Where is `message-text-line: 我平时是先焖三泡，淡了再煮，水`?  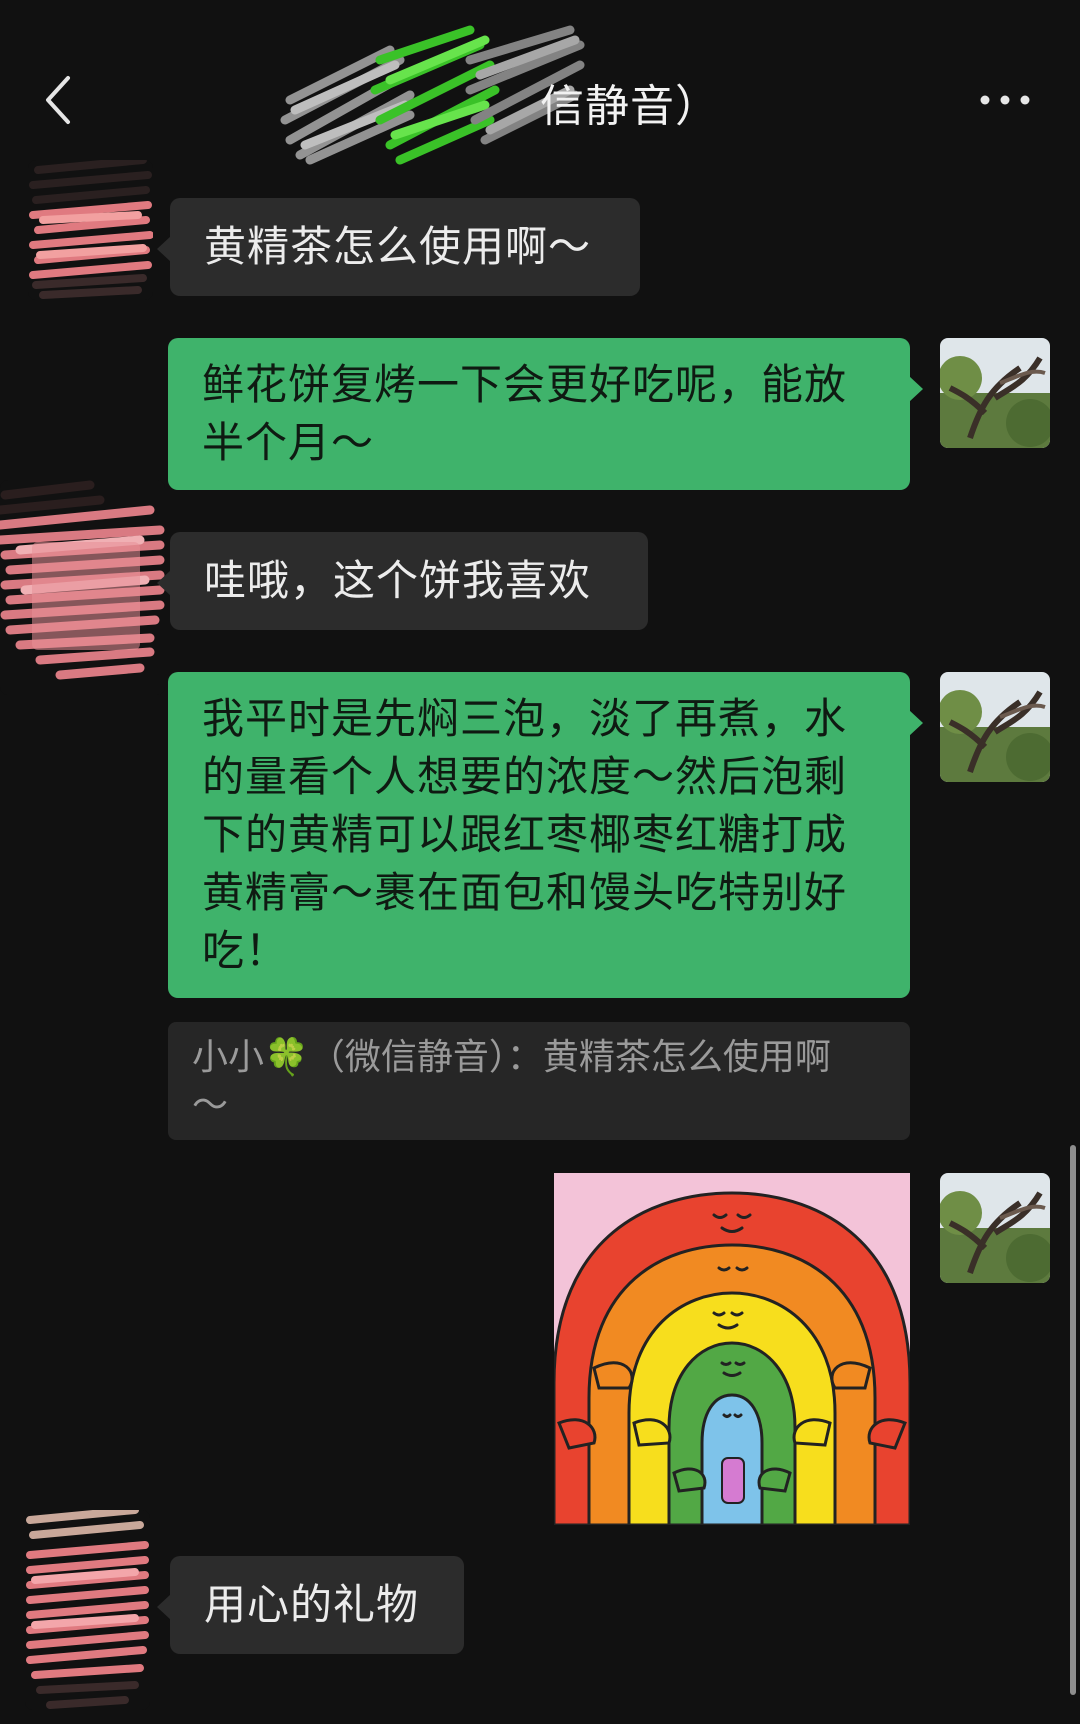
message-text-line: 我平时是先焖三泡，淡了再煮，水 is located at coordinates (525, 718).